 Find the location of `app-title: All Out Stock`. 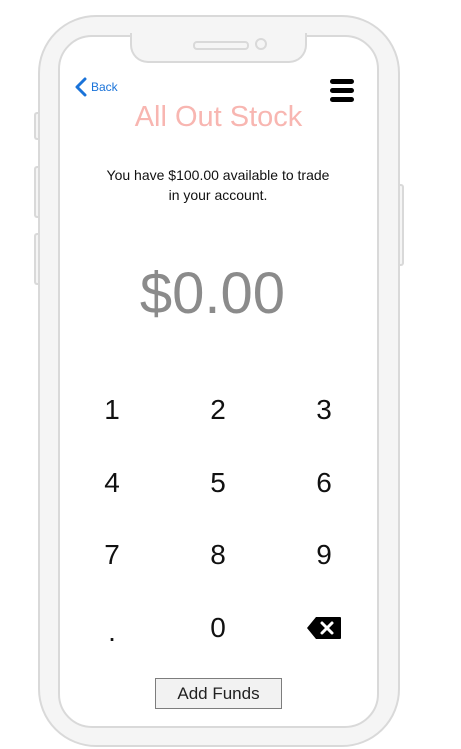

app-title: All Out Stock is located at coordinates (218, 117).